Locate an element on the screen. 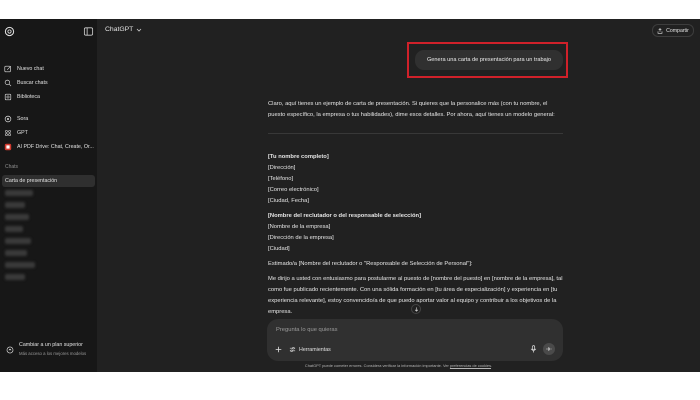  message-composer: Pregunta lo que quieras Herramientas is located at coordinates (415, 340).